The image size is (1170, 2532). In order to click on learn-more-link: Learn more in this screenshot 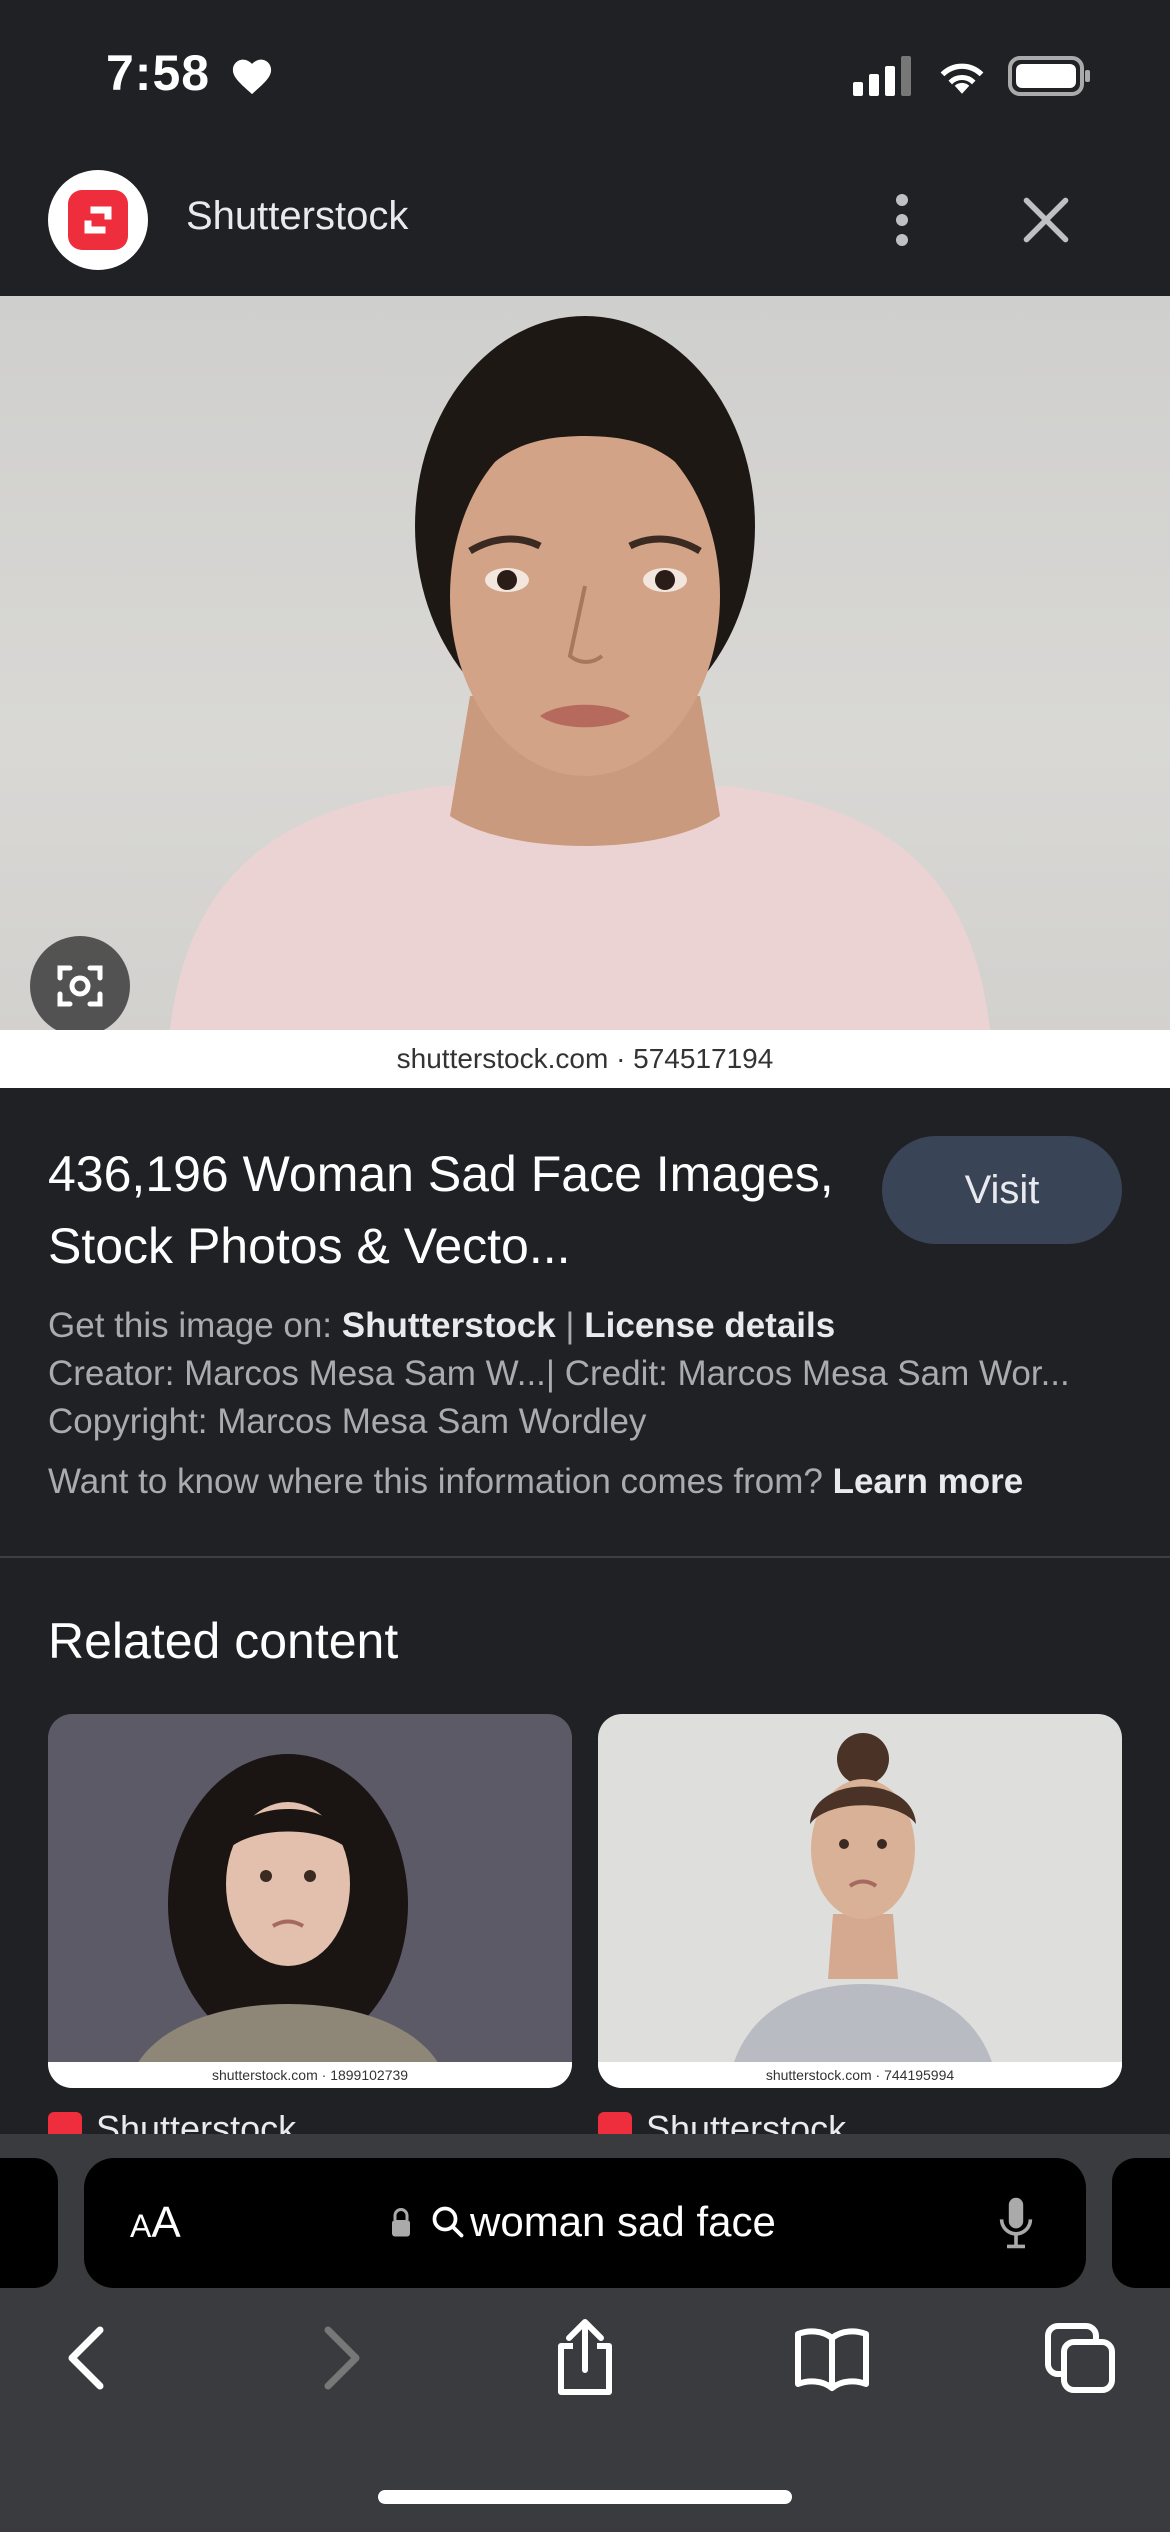, I will do `click(928, 1481)`.